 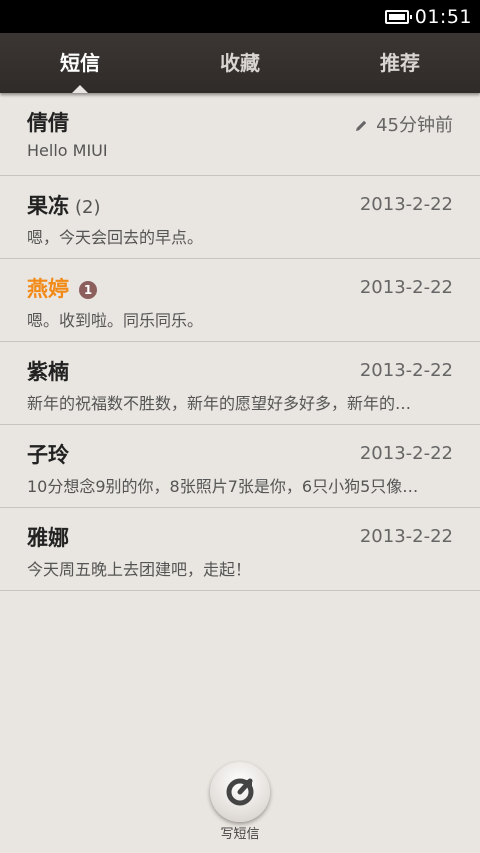 What do you see at coordinates (88, 207) in the screenshot?
I see `thread-count: (2)` at bounding box center [88, 207].